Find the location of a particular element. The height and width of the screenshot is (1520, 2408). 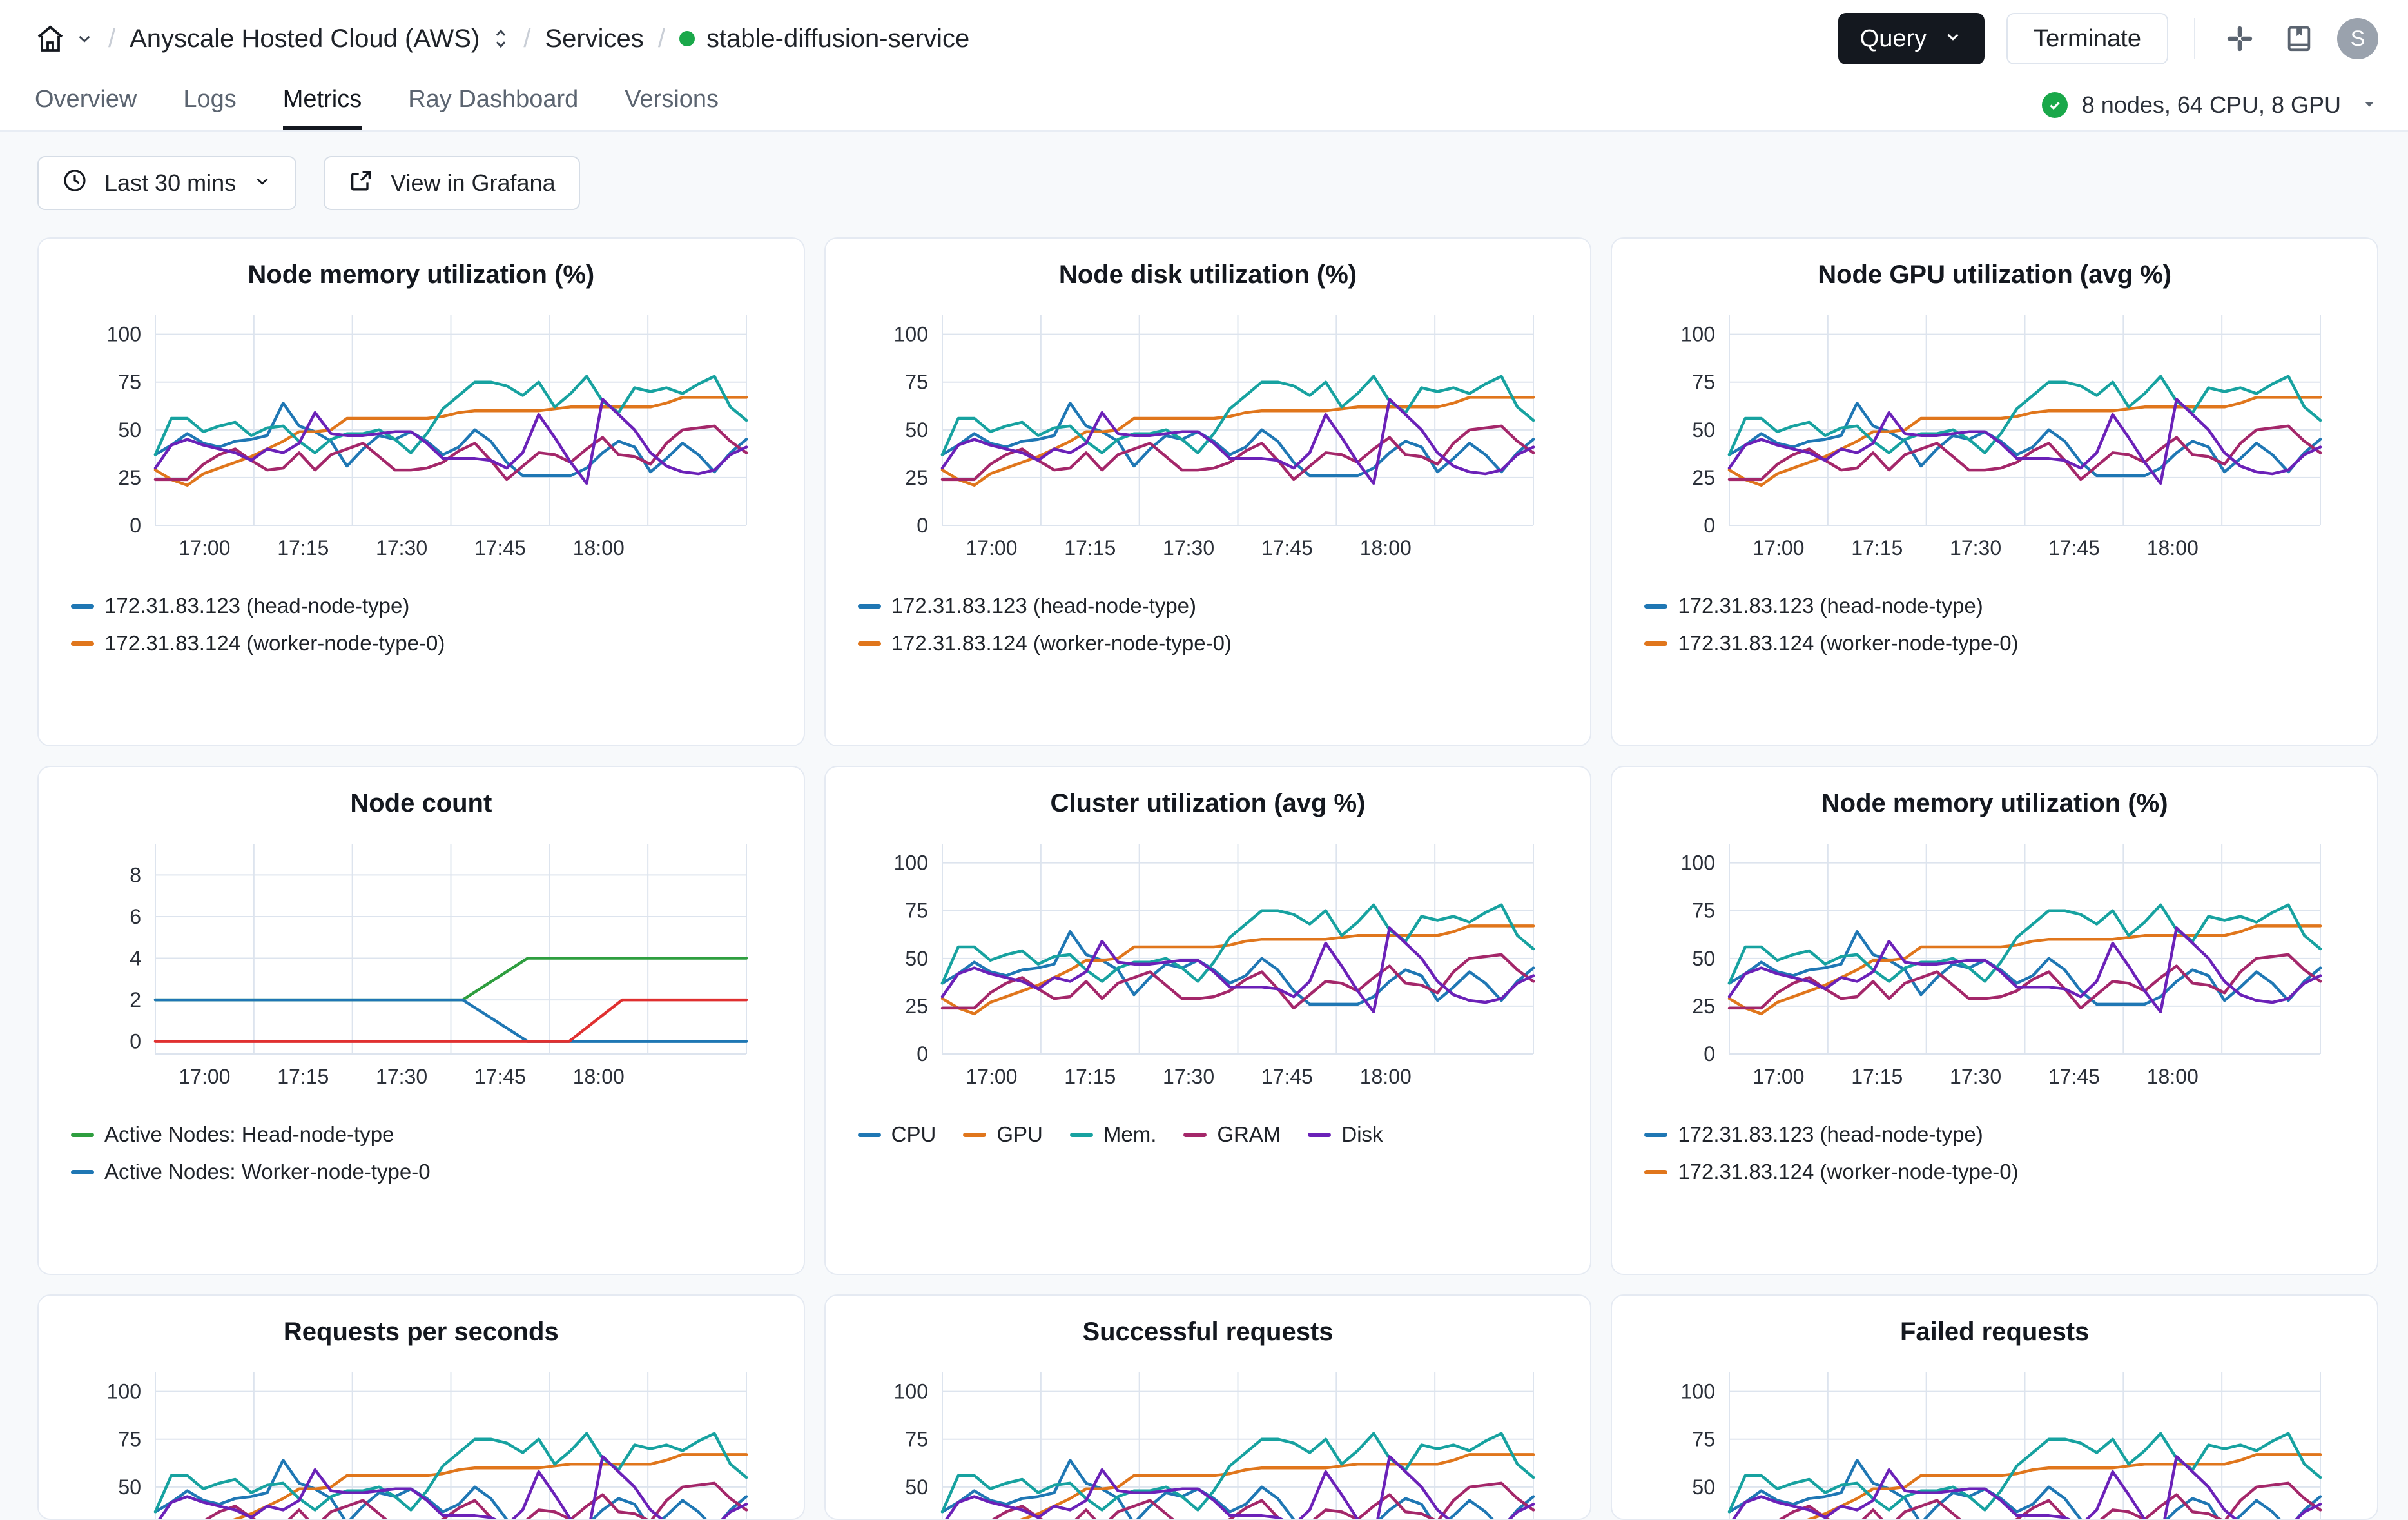

cluster-status: 8 nodes, 64 CPU, 8 GPU is located at coordinates (2209, 111).